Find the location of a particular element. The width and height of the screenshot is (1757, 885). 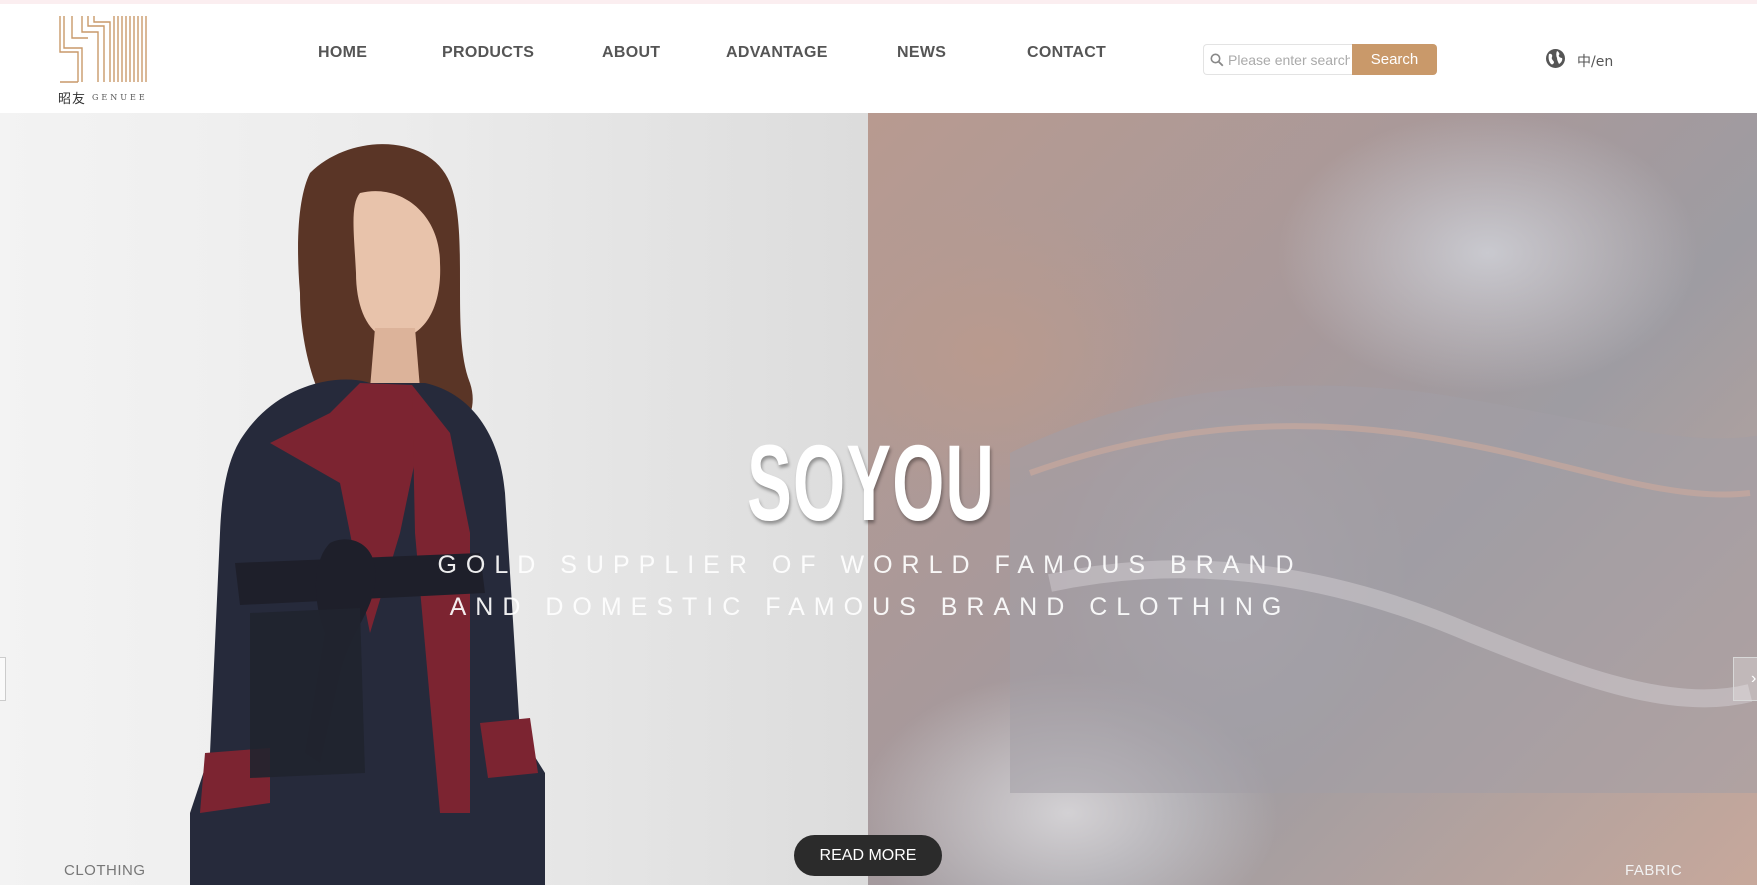

fabric-label: FABRIC is located at coordinates (1653, 870).